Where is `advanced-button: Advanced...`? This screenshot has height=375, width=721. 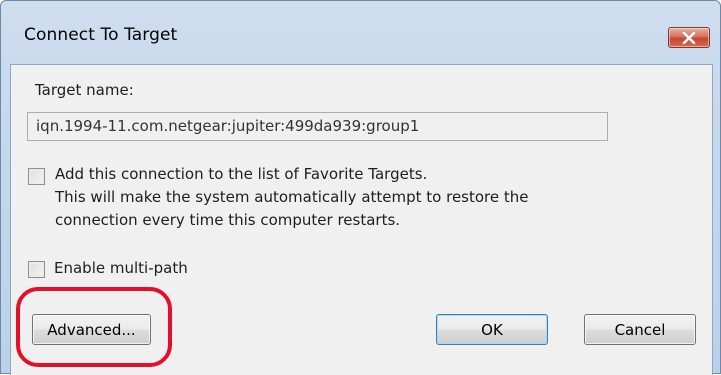 advanced-button: Advanced... is located at coordinates (91, 329).